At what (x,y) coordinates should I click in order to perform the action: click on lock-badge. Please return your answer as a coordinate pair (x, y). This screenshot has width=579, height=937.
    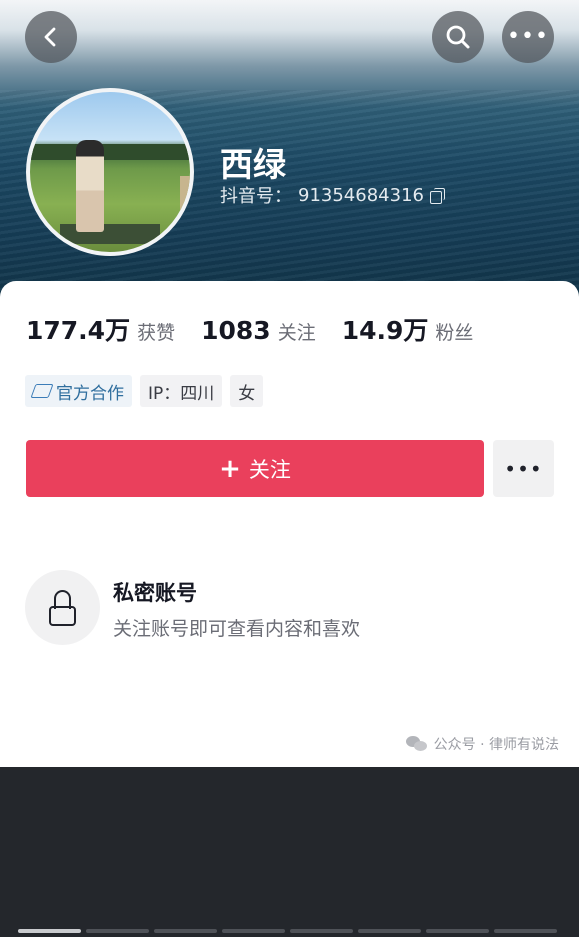
    Looking at the image, I should click on (62, 607).